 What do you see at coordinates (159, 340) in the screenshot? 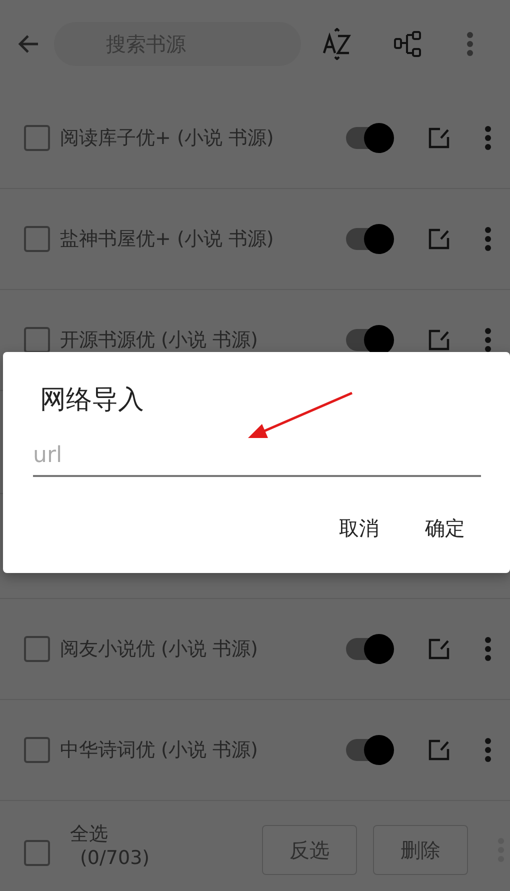
I see `source-name: 开源书源优 (小说 书源)` at bounding box center [159, 340].